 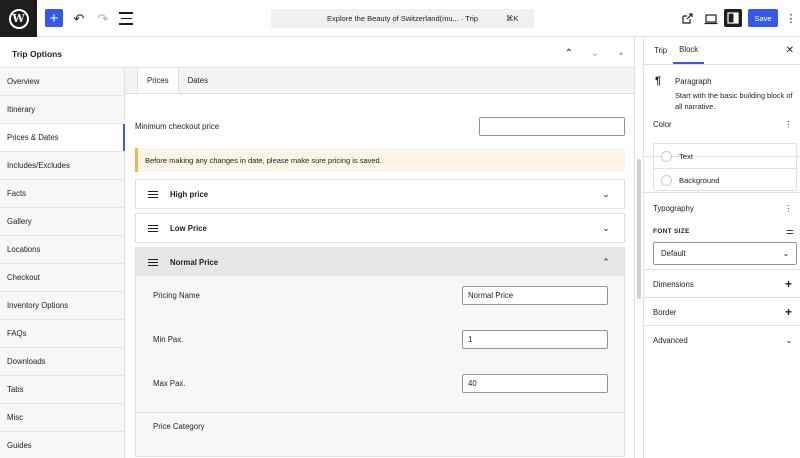 I want to click on divider, so click(x=380, y=412).